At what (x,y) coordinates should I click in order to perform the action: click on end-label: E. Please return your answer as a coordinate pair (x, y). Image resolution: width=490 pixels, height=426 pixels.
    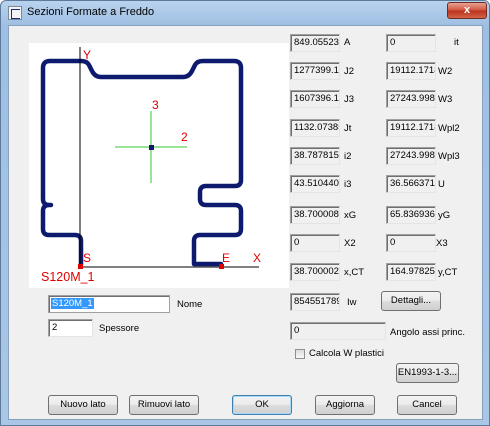
    Looking at the image, I should click on (226, 258).